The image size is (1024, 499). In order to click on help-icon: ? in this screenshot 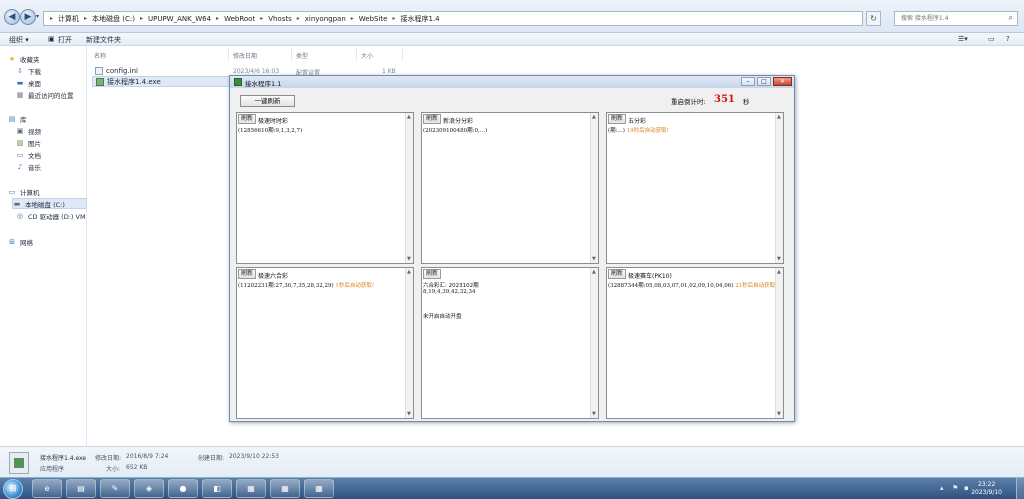, I will do `click(1008, 39)`.